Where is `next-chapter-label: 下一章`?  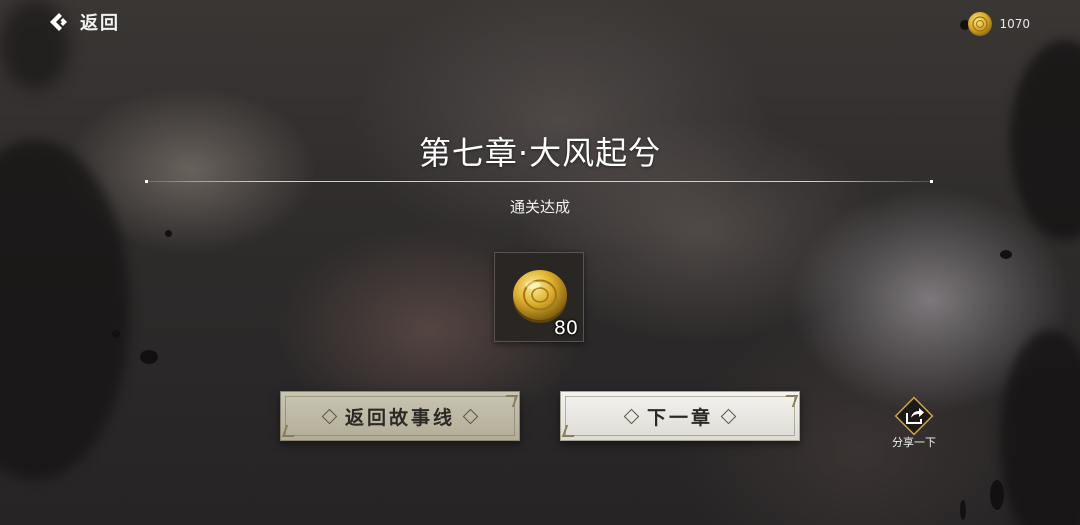
next-chapter-label: 下一章 is located at coordinates (679, 417).